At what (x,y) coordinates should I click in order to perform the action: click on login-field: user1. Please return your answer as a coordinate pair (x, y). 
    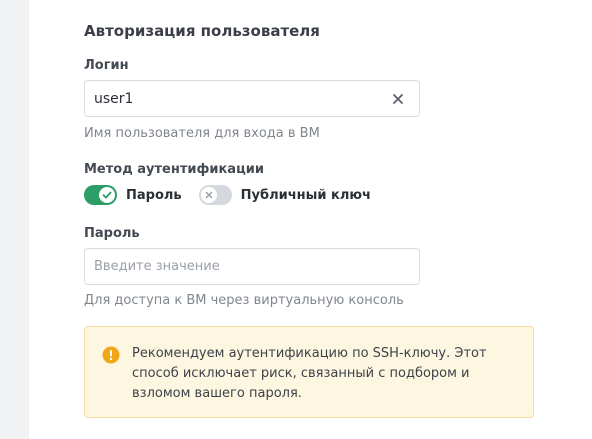
    Looking at the image, I should click on (252, 98).